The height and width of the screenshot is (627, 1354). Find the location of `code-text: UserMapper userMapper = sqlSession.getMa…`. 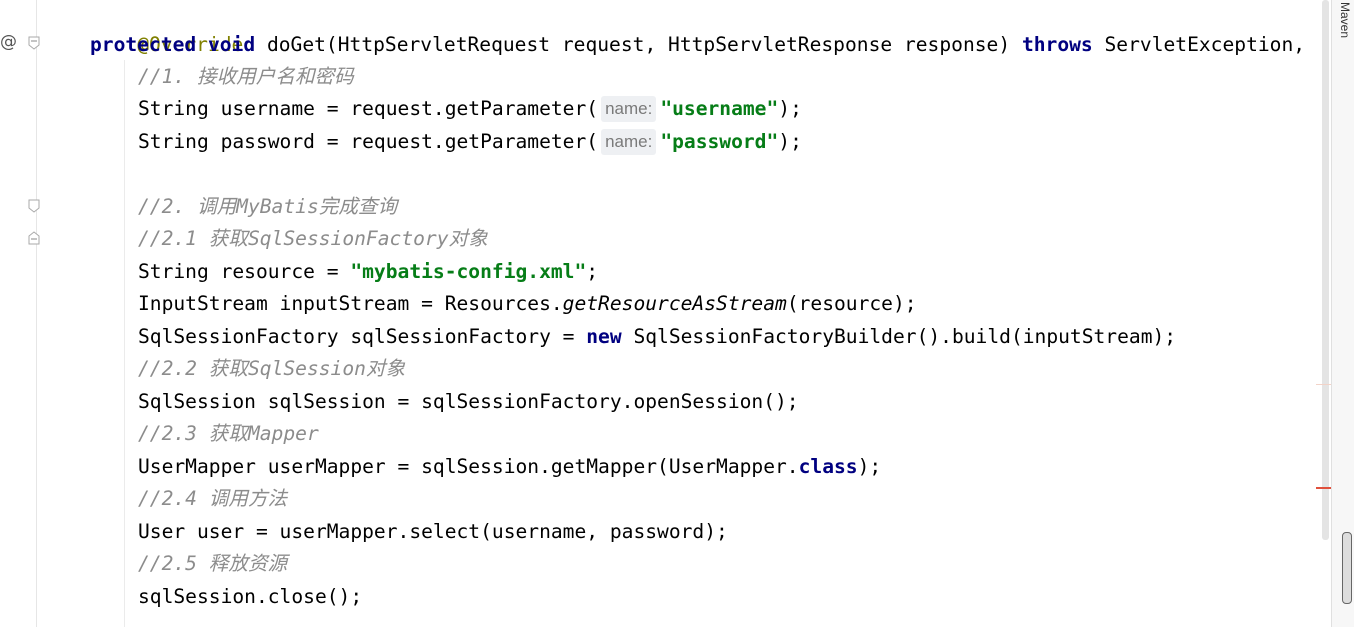

code-text: UserMapper userMapper = sqlSession.getMa… is located at coordinates (468, 466).